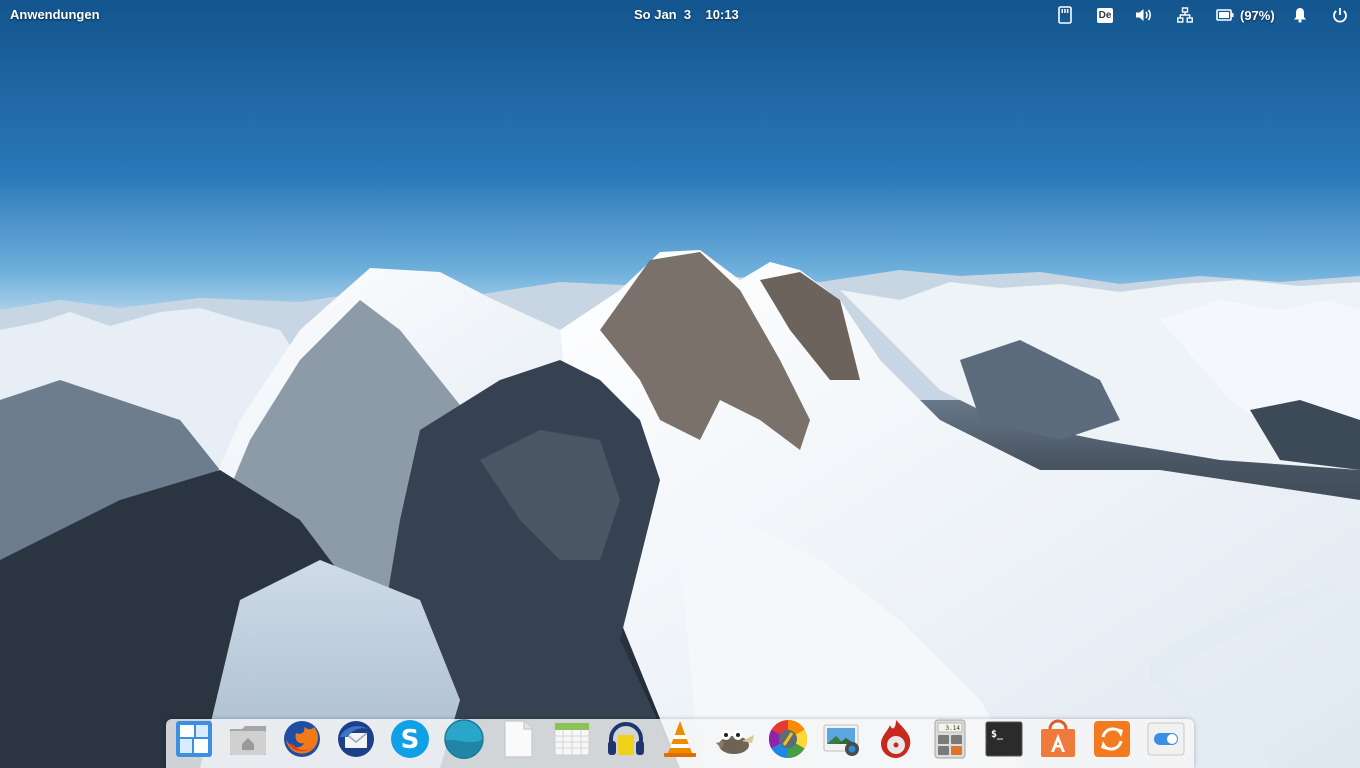  I want to click on dock: S 3.14 $_, so click(680, 743).